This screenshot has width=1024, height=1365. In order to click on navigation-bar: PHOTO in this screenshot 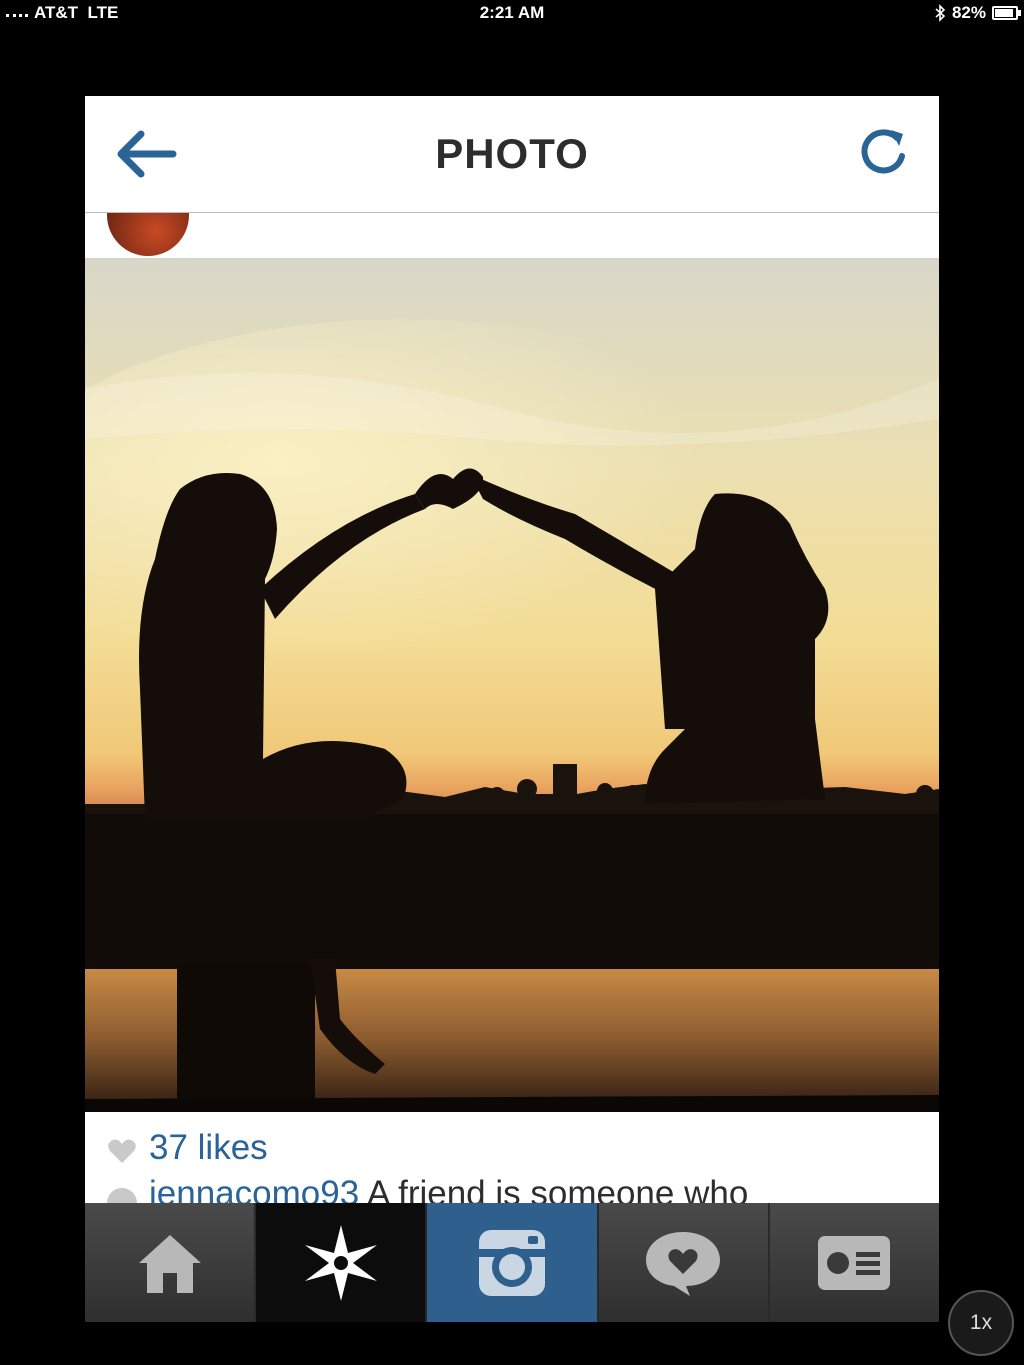, I will do `click(512, 154)`.